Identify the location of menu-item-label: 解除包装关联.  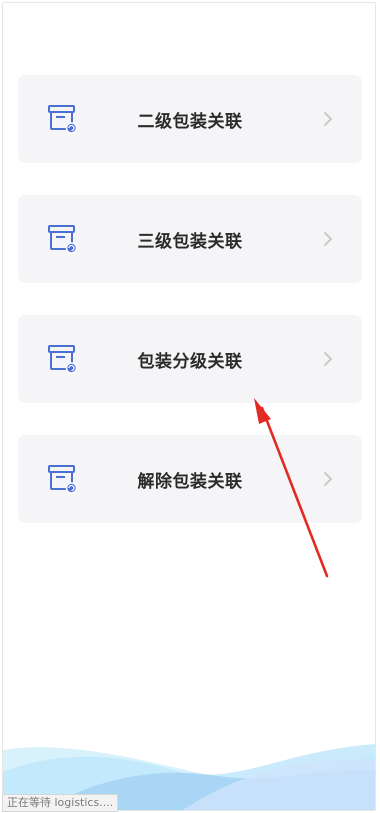
(190, 481).